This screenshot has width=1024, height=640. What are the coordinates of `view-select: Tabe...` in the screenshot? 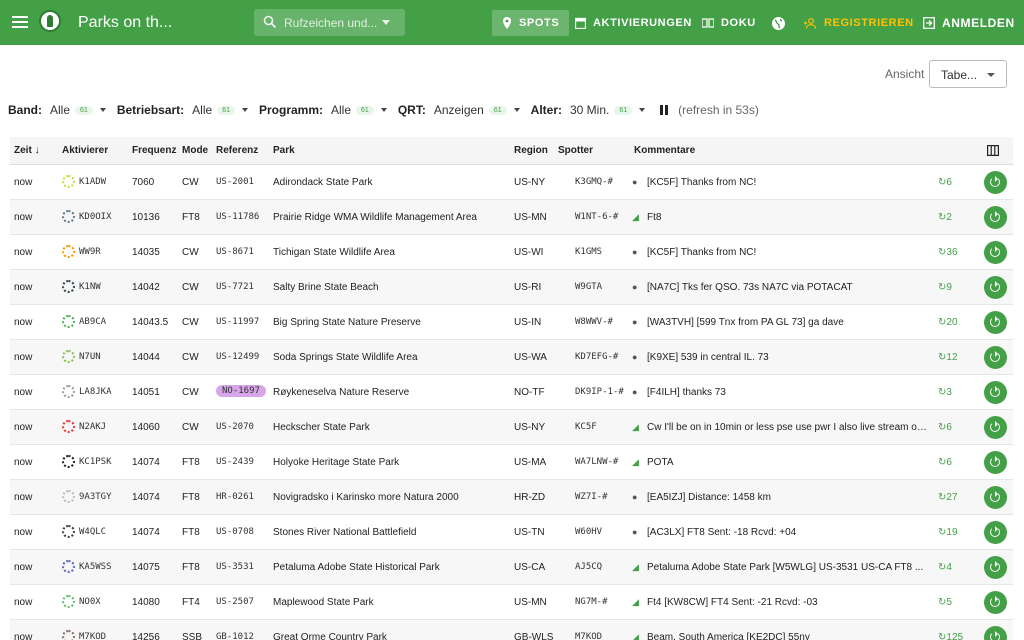 It's located at (968, 74).